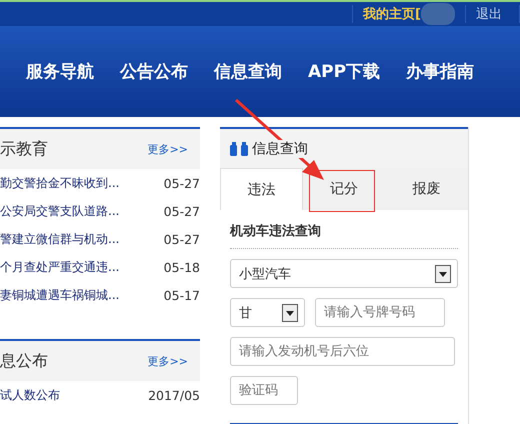 The image size is (520, 424). I want to click on plate-number-field: 请输入号牌号码, so click(380, 312).